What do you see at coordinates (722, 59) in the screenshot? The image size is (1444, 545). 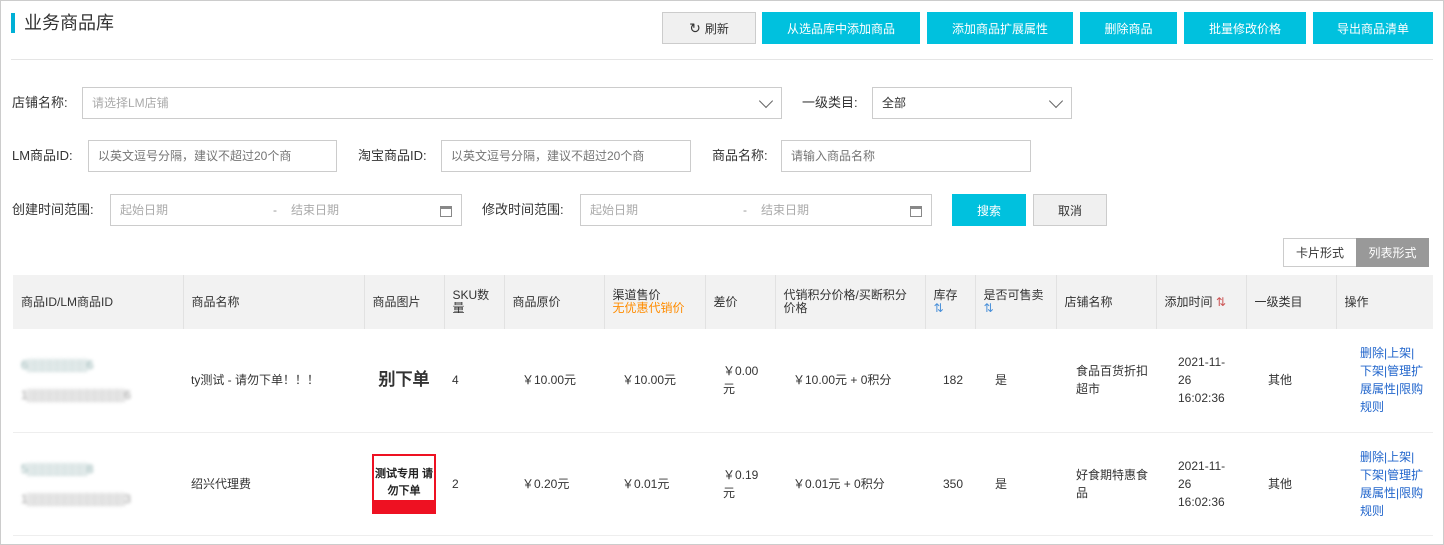 I see `divider` at bounding box center [722, 59].